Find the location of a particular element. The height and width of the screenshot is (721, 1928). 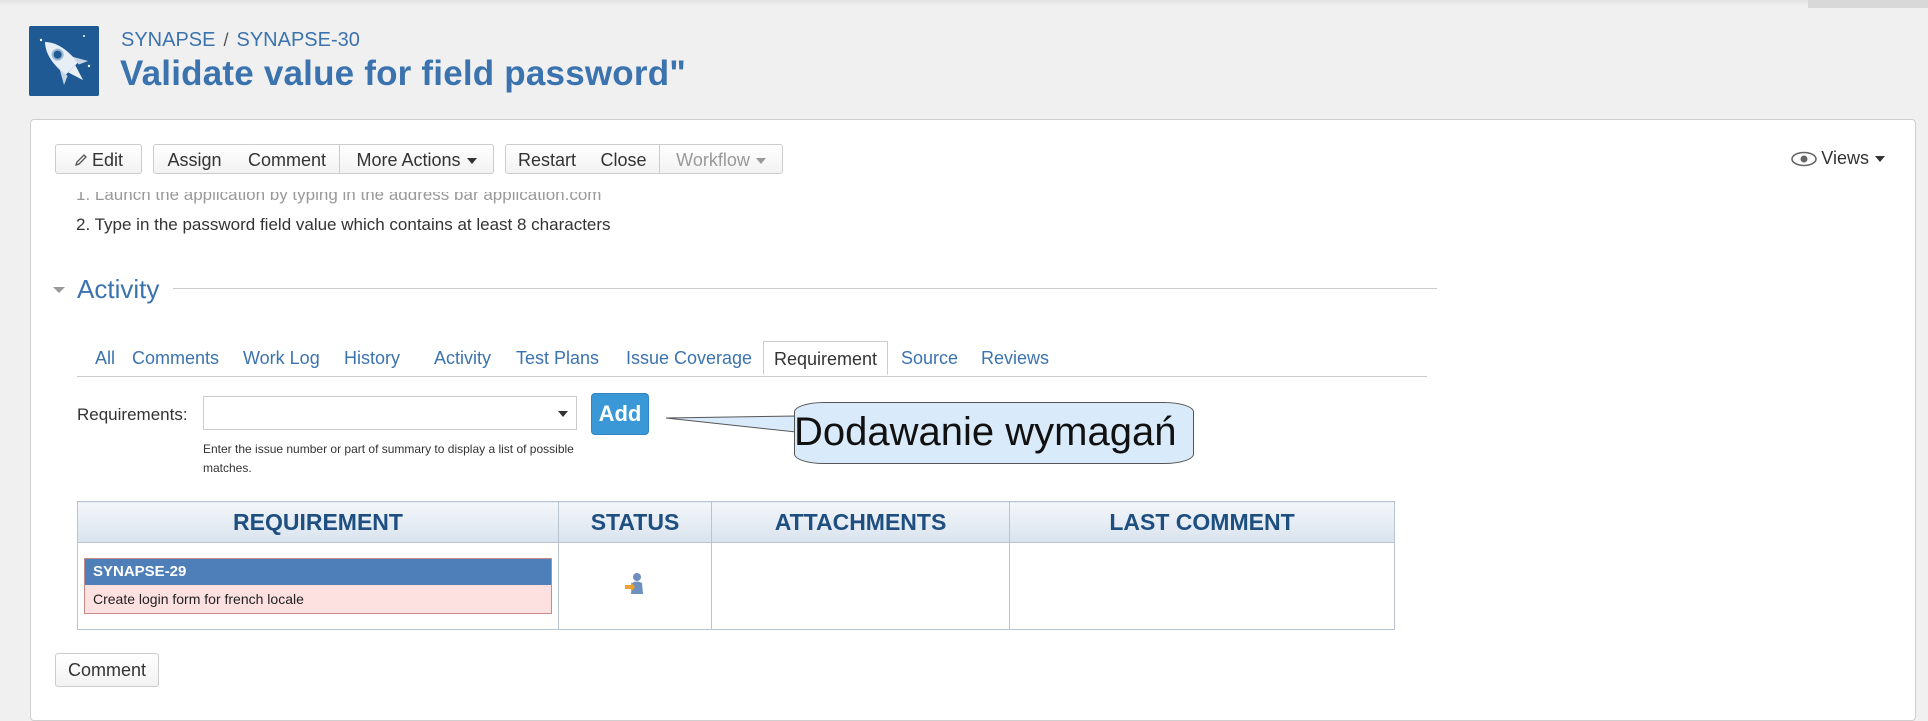

views-label: Views is located at coordinates (1845, 158).